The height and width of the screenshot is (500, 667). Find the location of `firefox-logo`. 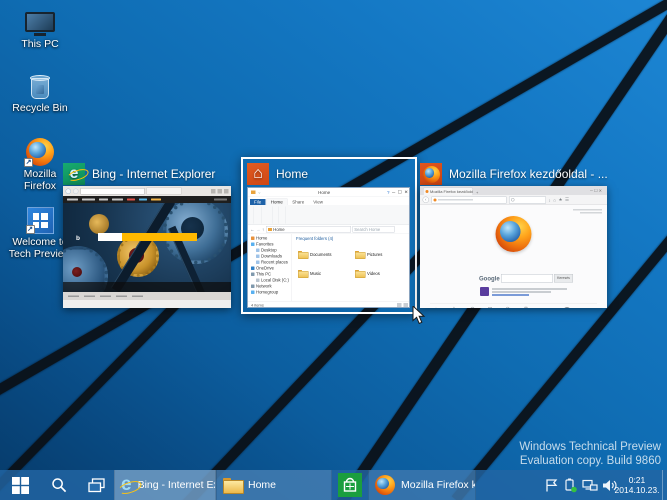

firefox-logo is located at coordinates (513, 234).